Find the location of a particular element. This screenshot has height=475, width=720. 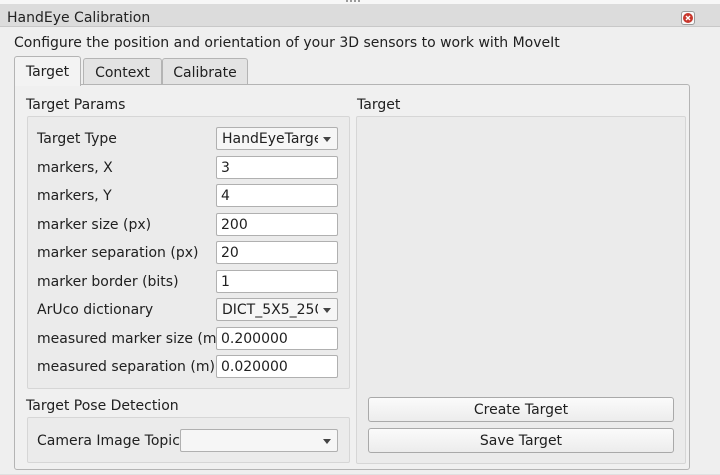

target-preview-title: Target is located at coordinates (379, 105).